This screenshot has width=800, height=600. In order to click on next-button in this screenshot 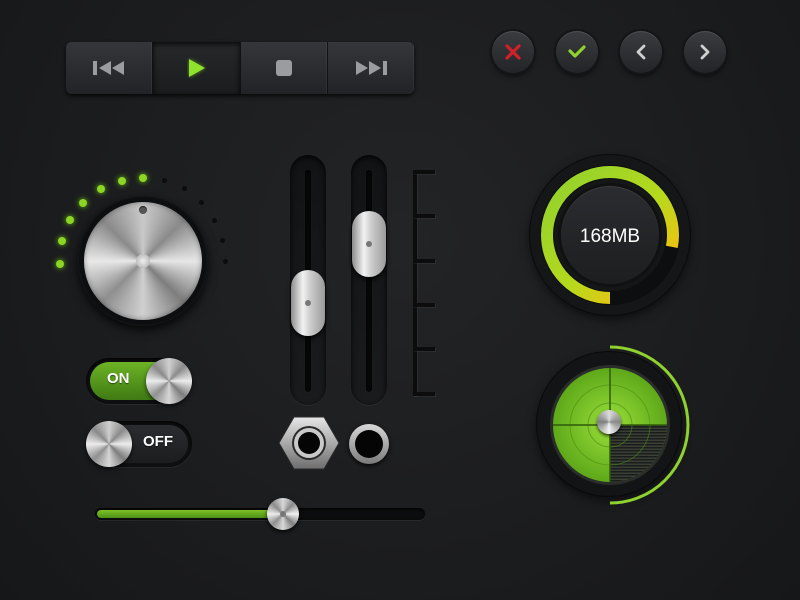, I will do `click(370, 68)`.